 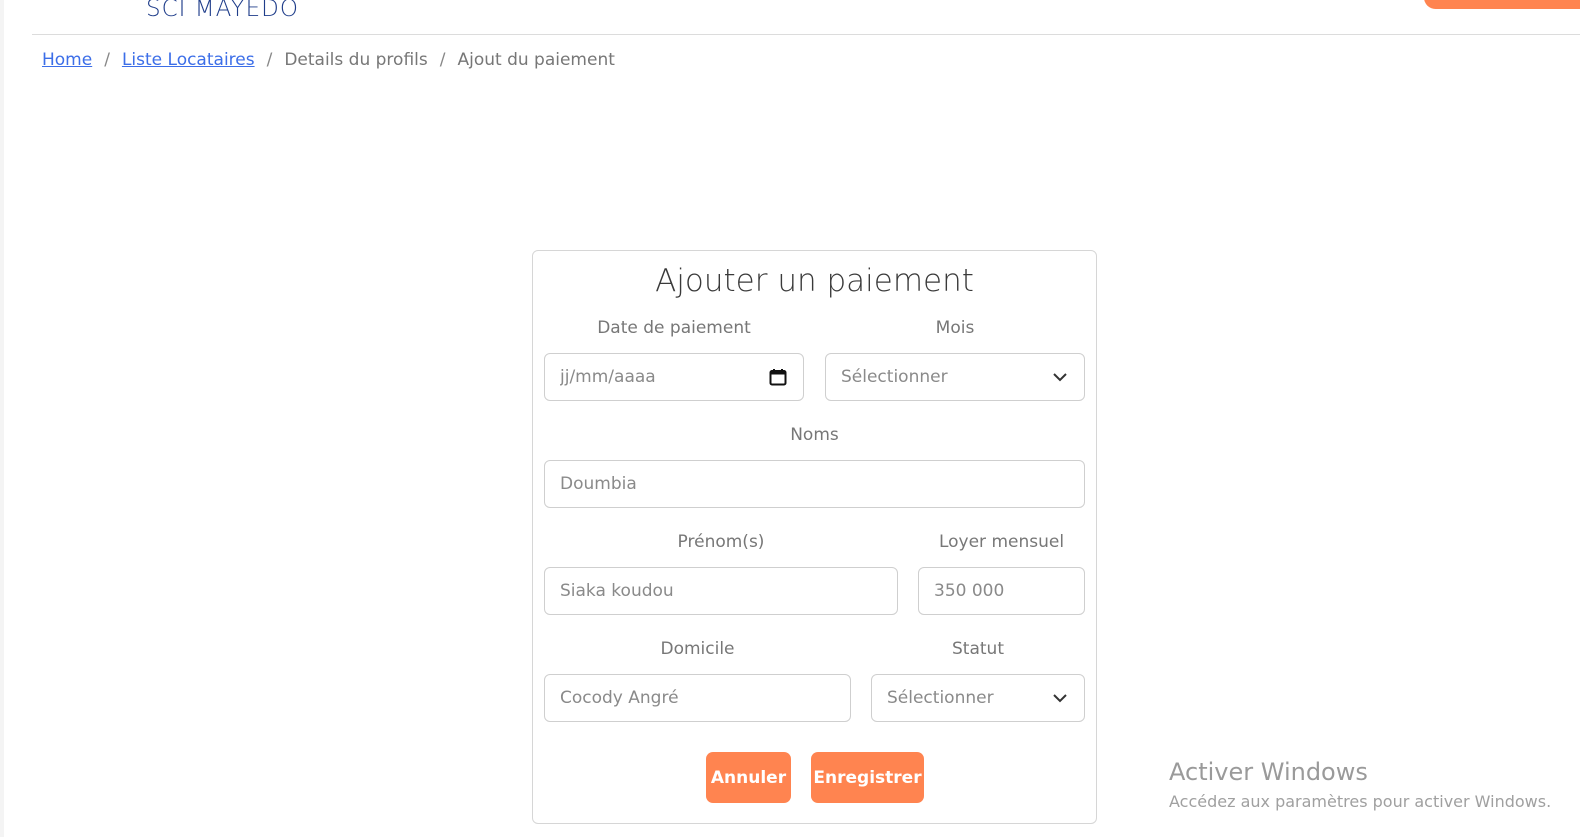 I want to click on date-input, so click(x=674, y=377).